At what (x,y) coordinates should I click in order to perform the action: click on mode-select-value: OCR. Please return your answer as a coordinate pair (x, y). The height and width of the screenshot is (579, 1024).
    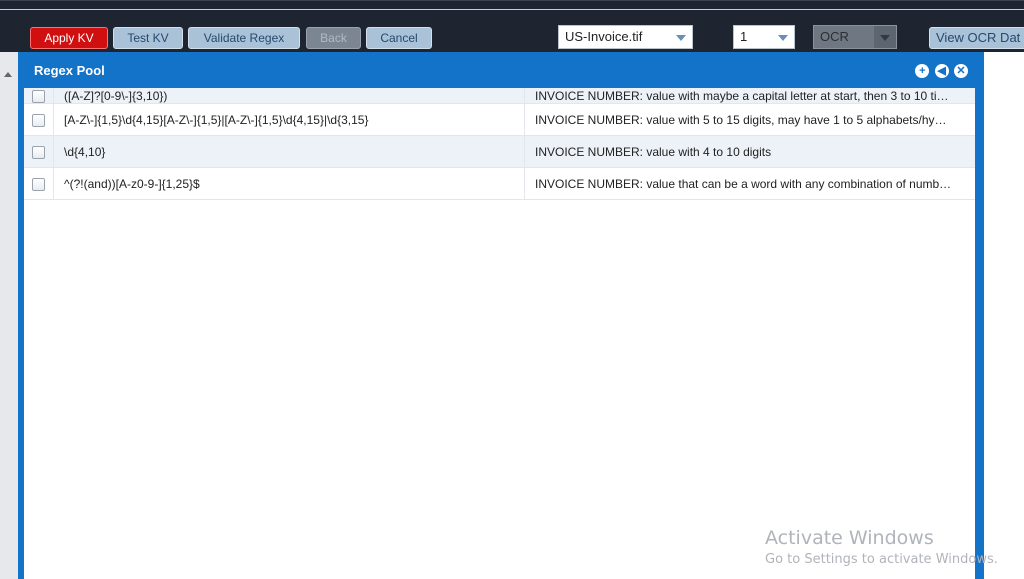
    Looking at the image, I should click on (834, 36).